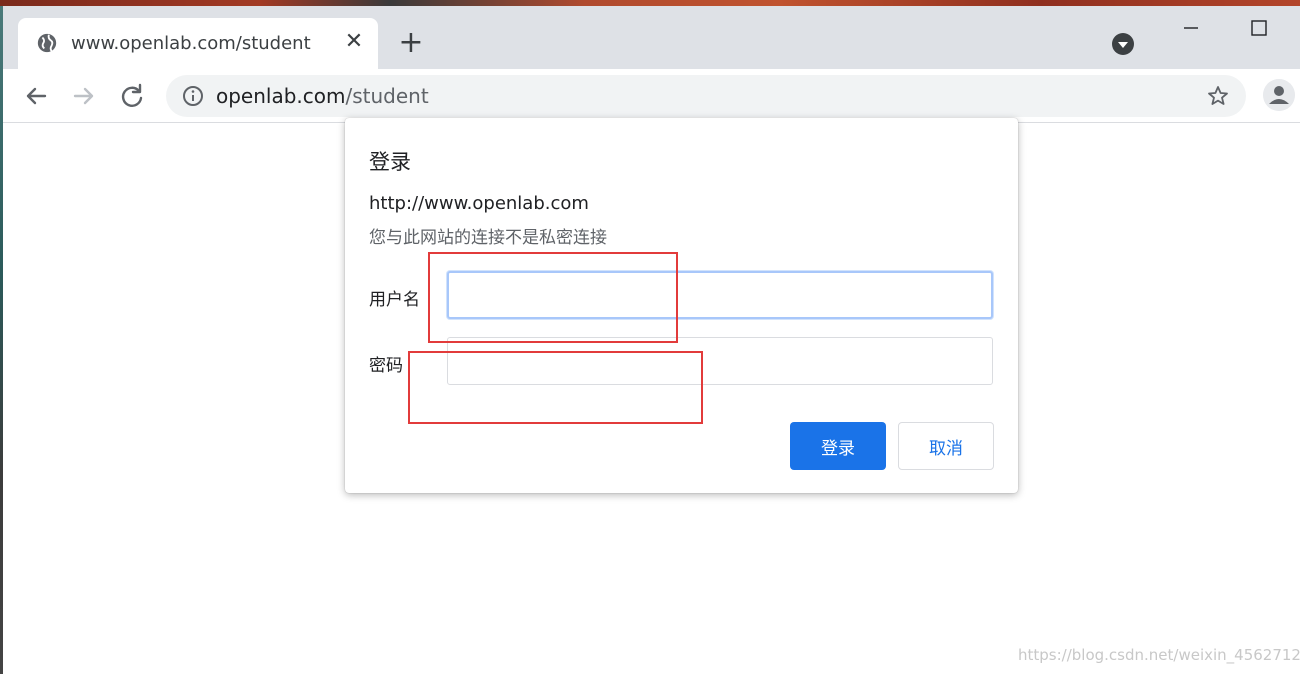 The height and width of the screenshot is (674, 1300). I want to click on new-tab-button: +, so click(411, 44).